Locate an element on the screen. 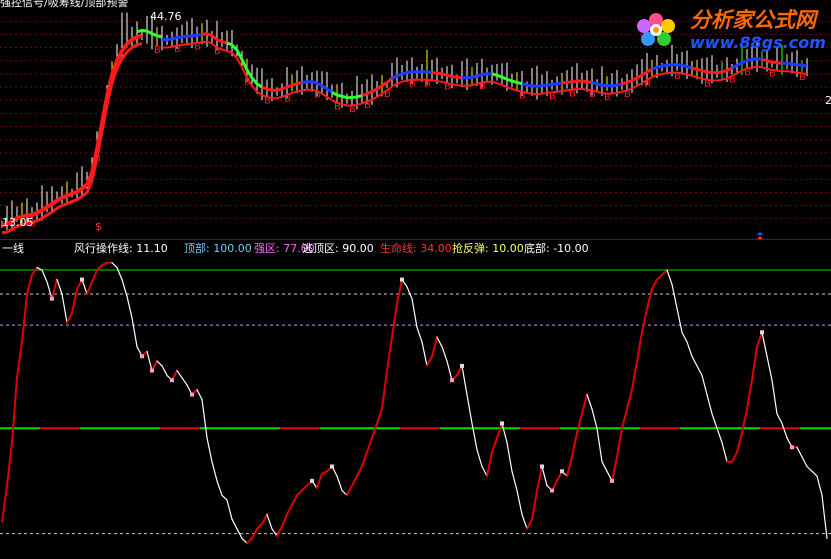 This screenshot has height=559, width=831. legend-item: 顶部: 100.00 is located at coordinates (218, 248).